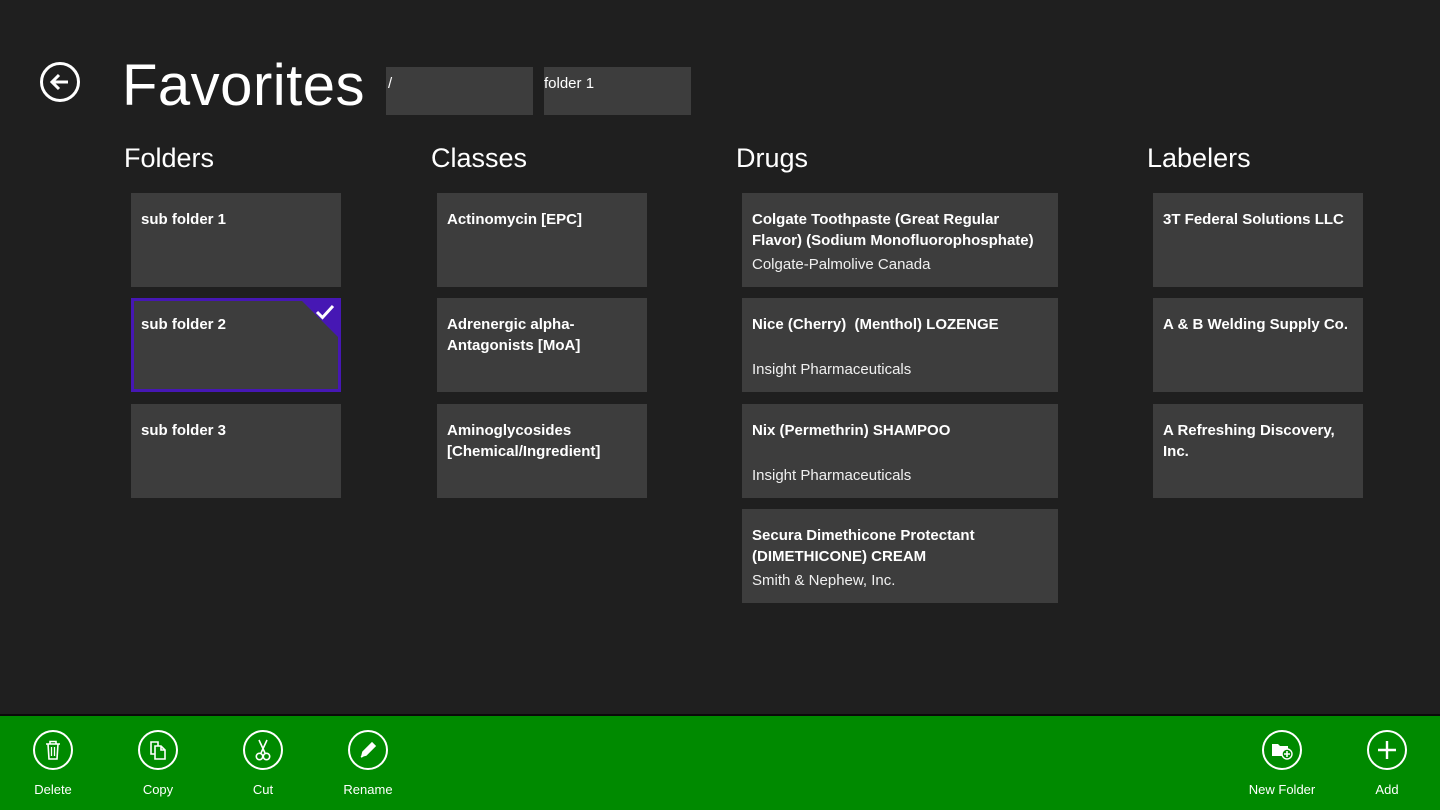 The width and height of the screenshot is (1440, 810). I want to click on add-button-circle, so click(1387, 750).